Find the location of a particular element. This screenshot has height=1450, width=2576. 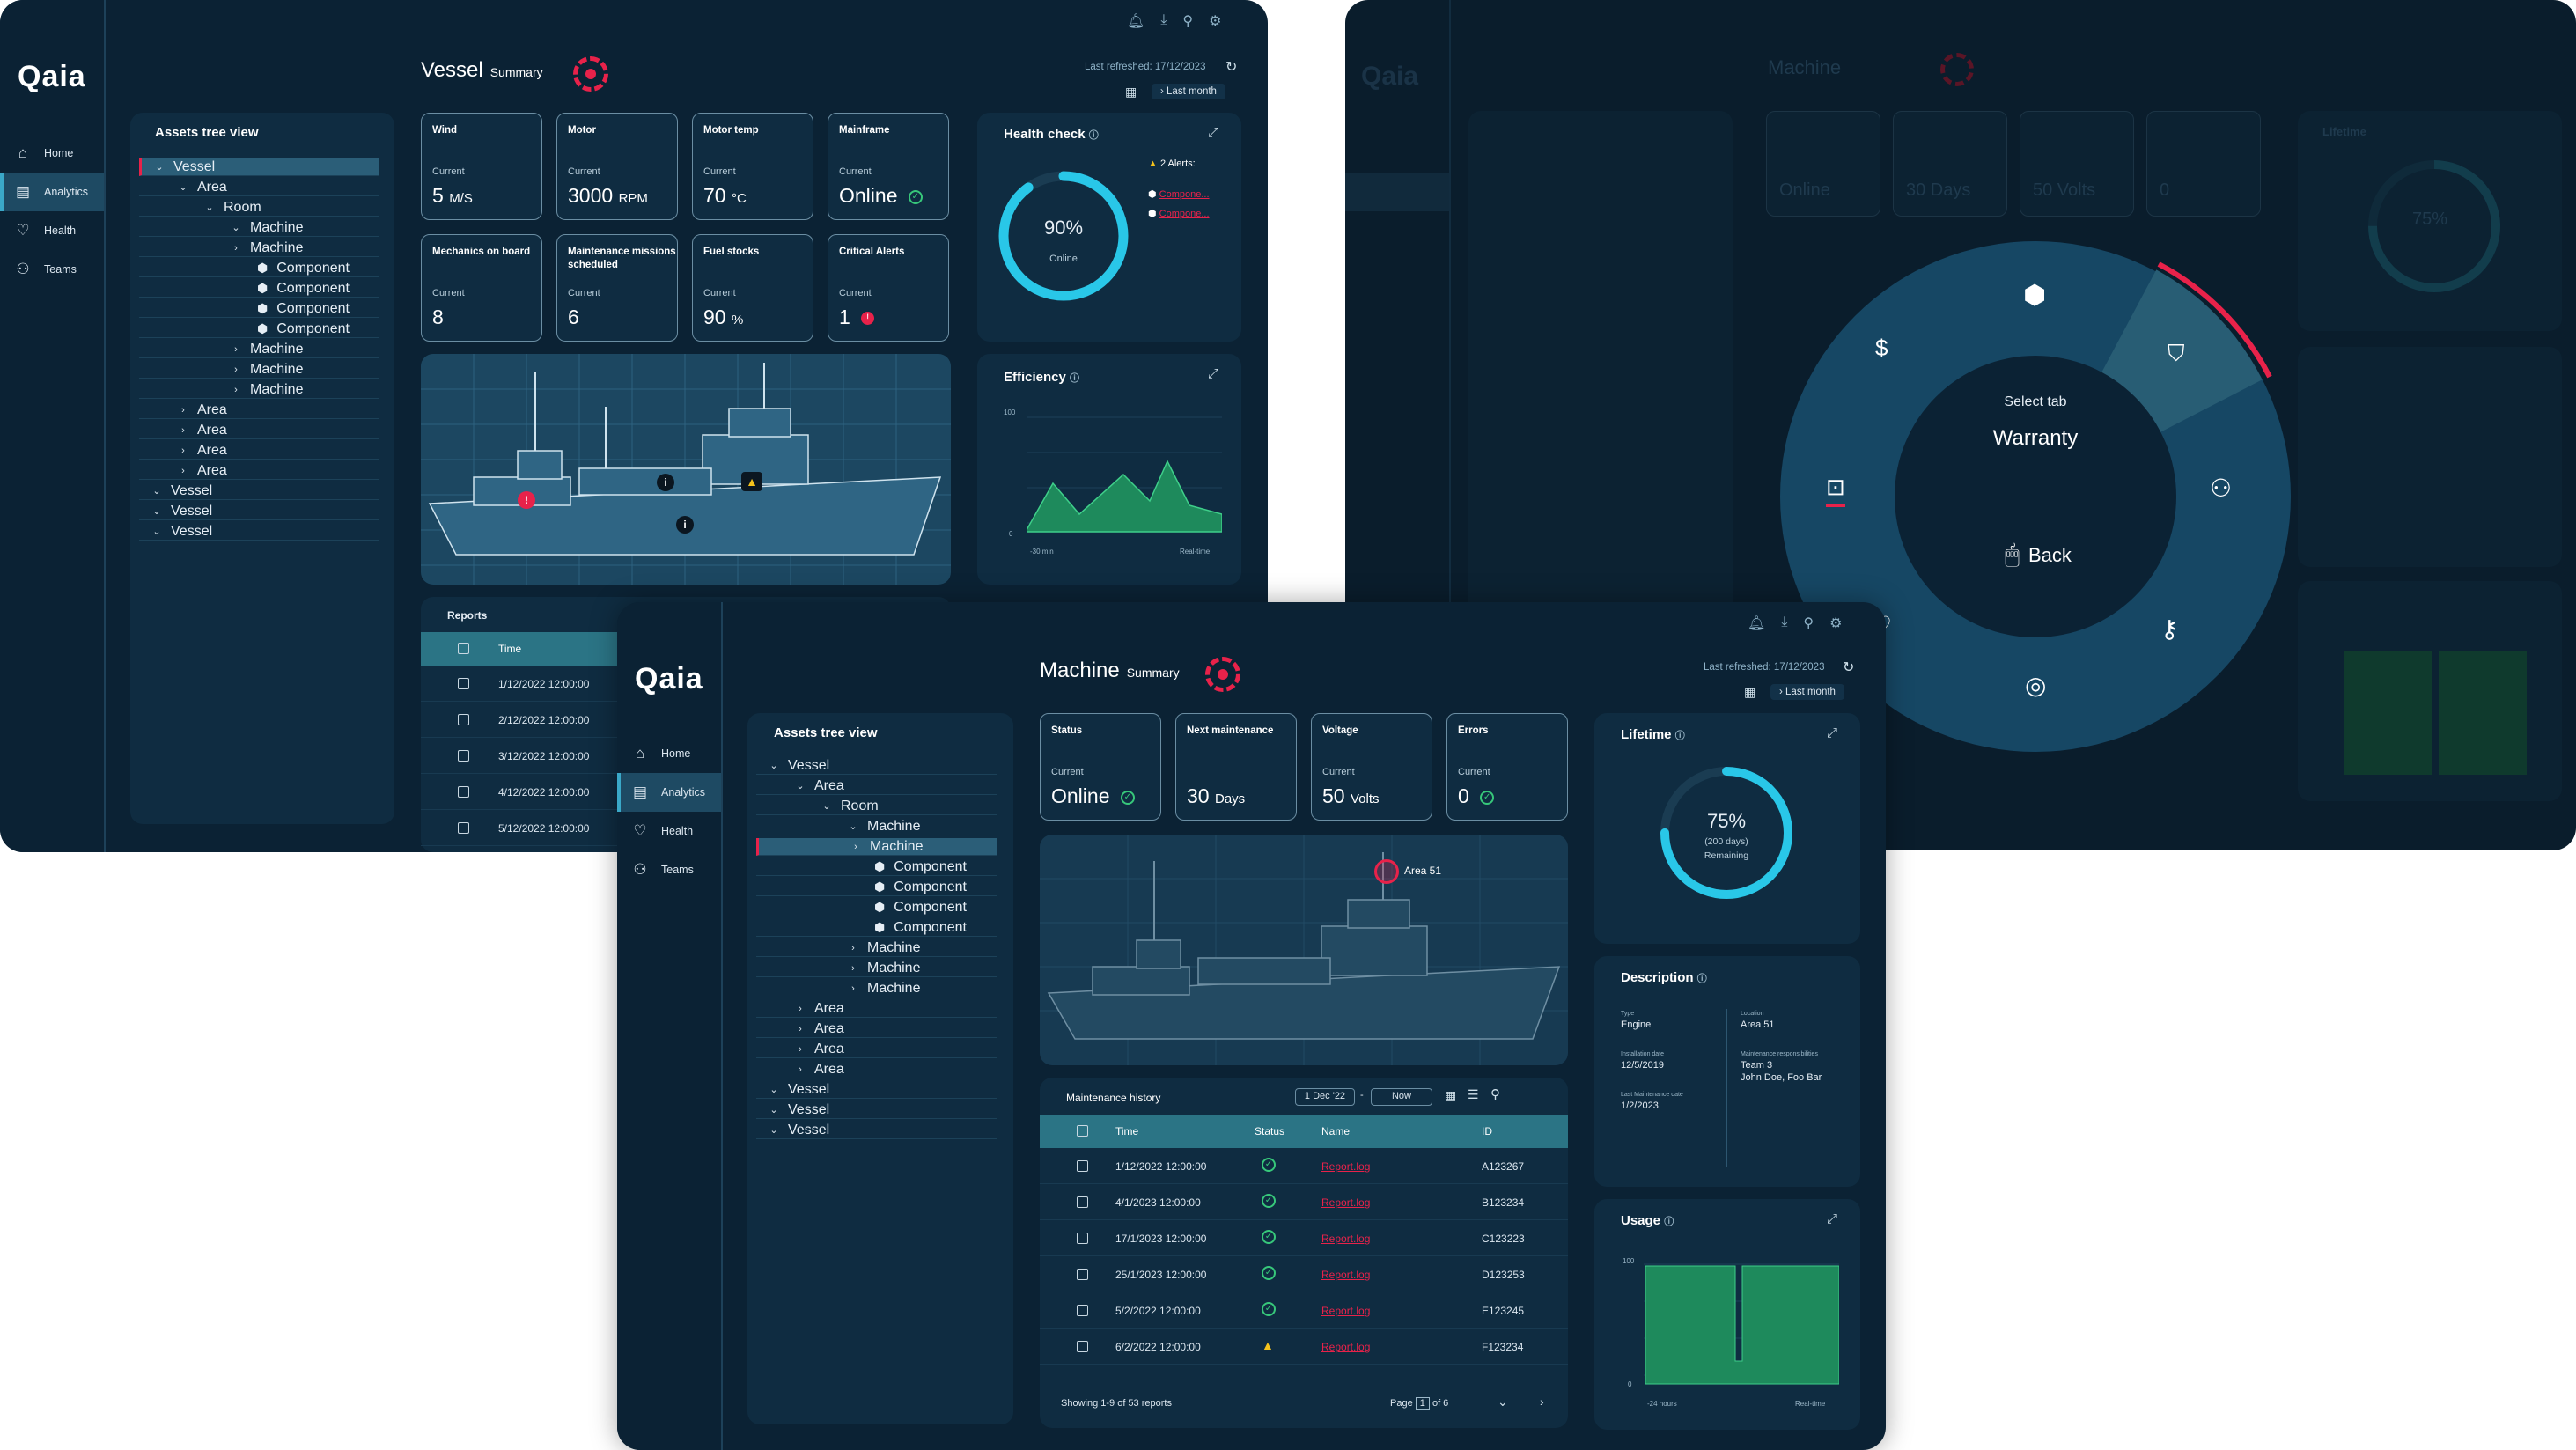

gear-icon: ⚙ is located at coordinates (1836, 623).